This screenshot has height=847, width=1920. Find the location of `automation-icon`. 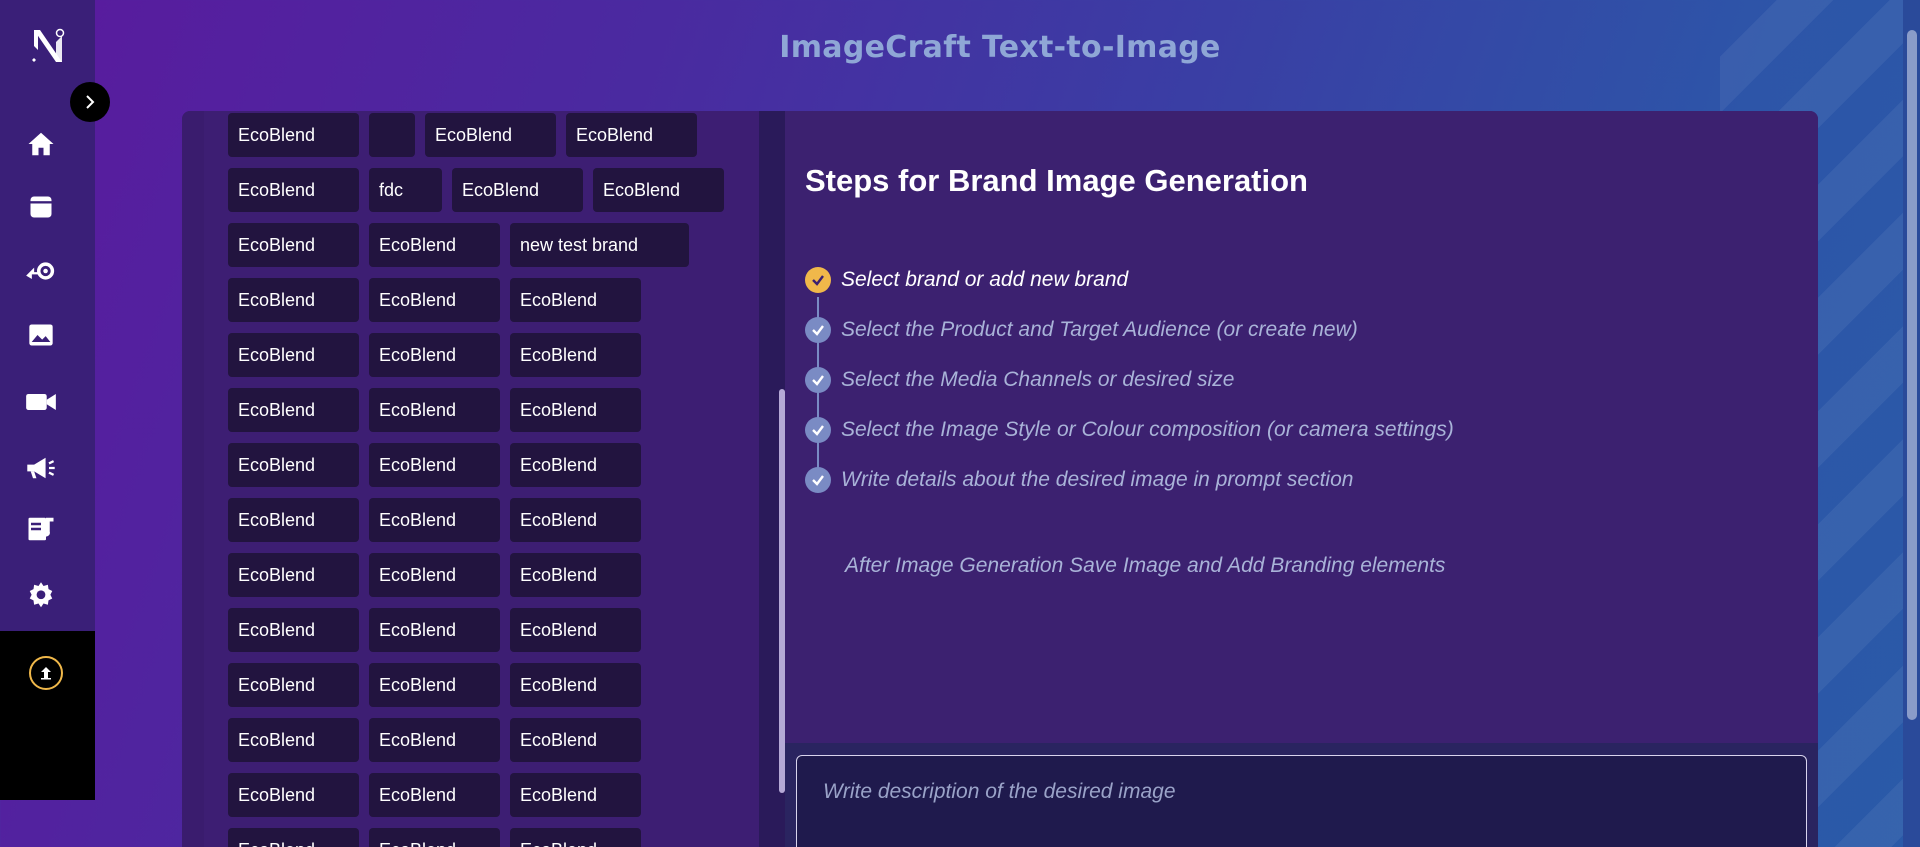

automation-icon is located at coordinates (40, 271).